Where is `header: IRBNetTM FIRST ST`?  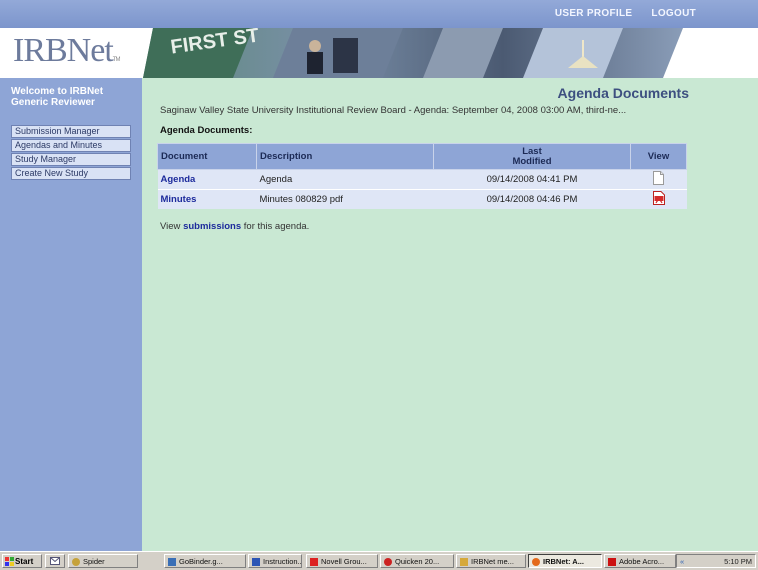 header: IRBNetTM FIRST ST is located at coordinates (379, 53).